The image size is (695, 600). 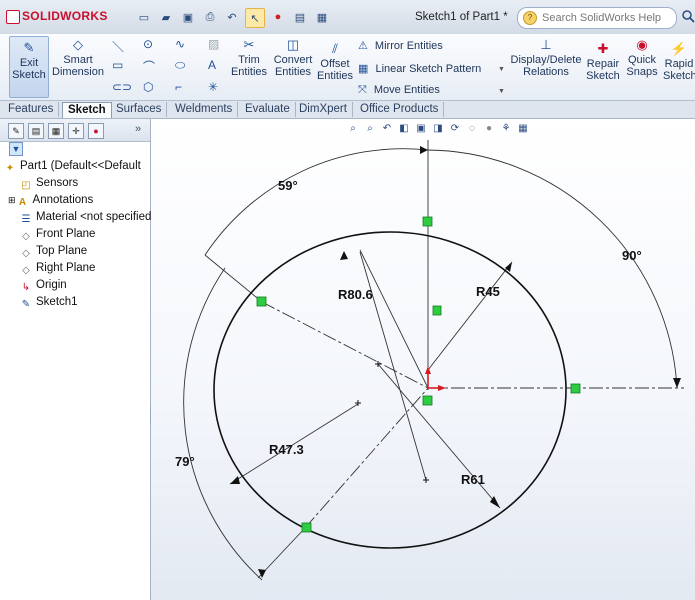 What do you see at coordinates (288, 185) in the screenshot?
I see `dimension-angle-59: 59°` at bounding box center [288, 185].